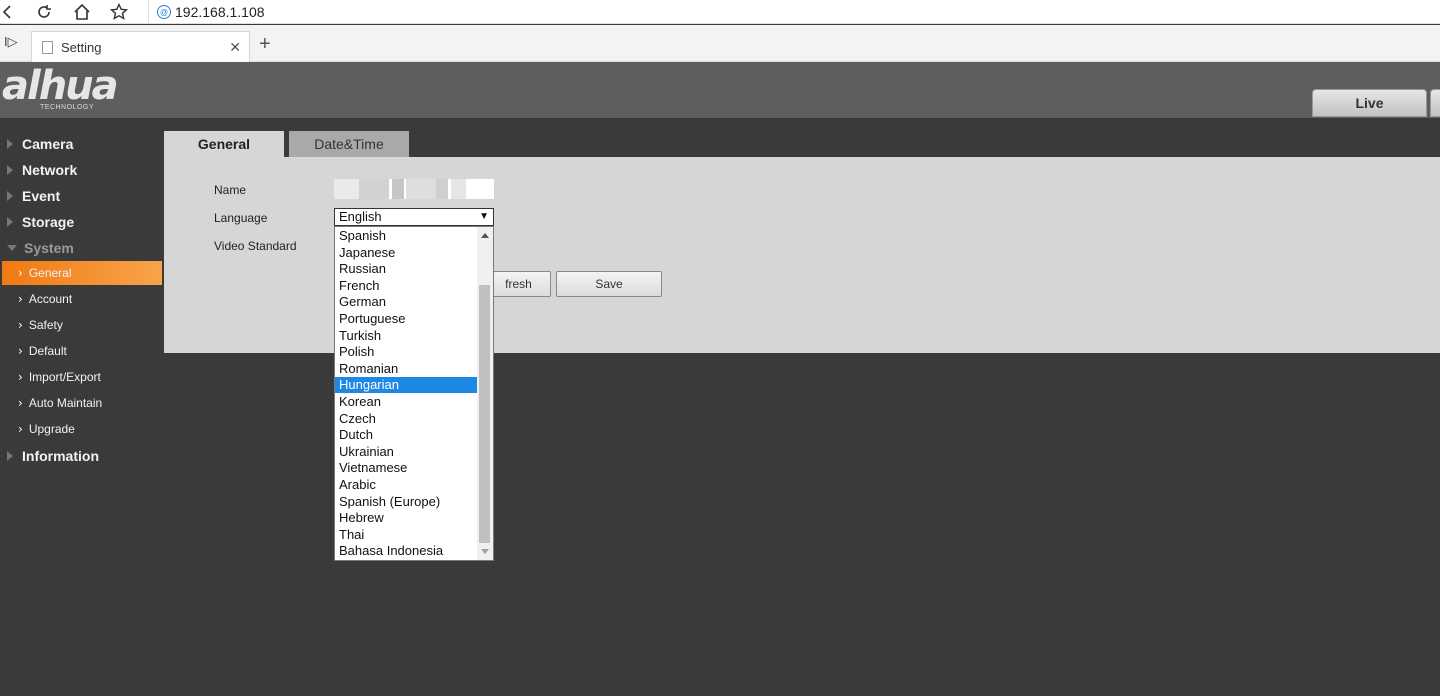 This screenshot has width=1440, height=696. Describe the element at coordinates (484, 414) in the screenshot. I see `scrollbar-thumb` at that location.